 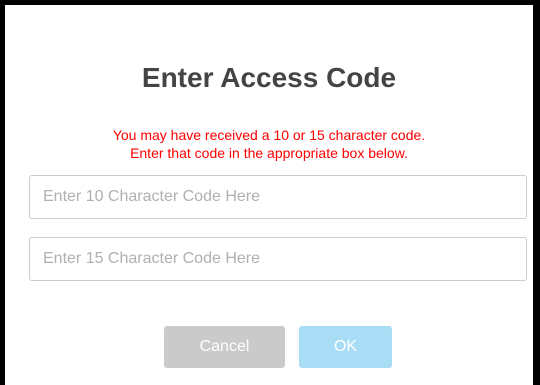 I want to click on cancel-button: Cancel, so click(x=224, y=347).